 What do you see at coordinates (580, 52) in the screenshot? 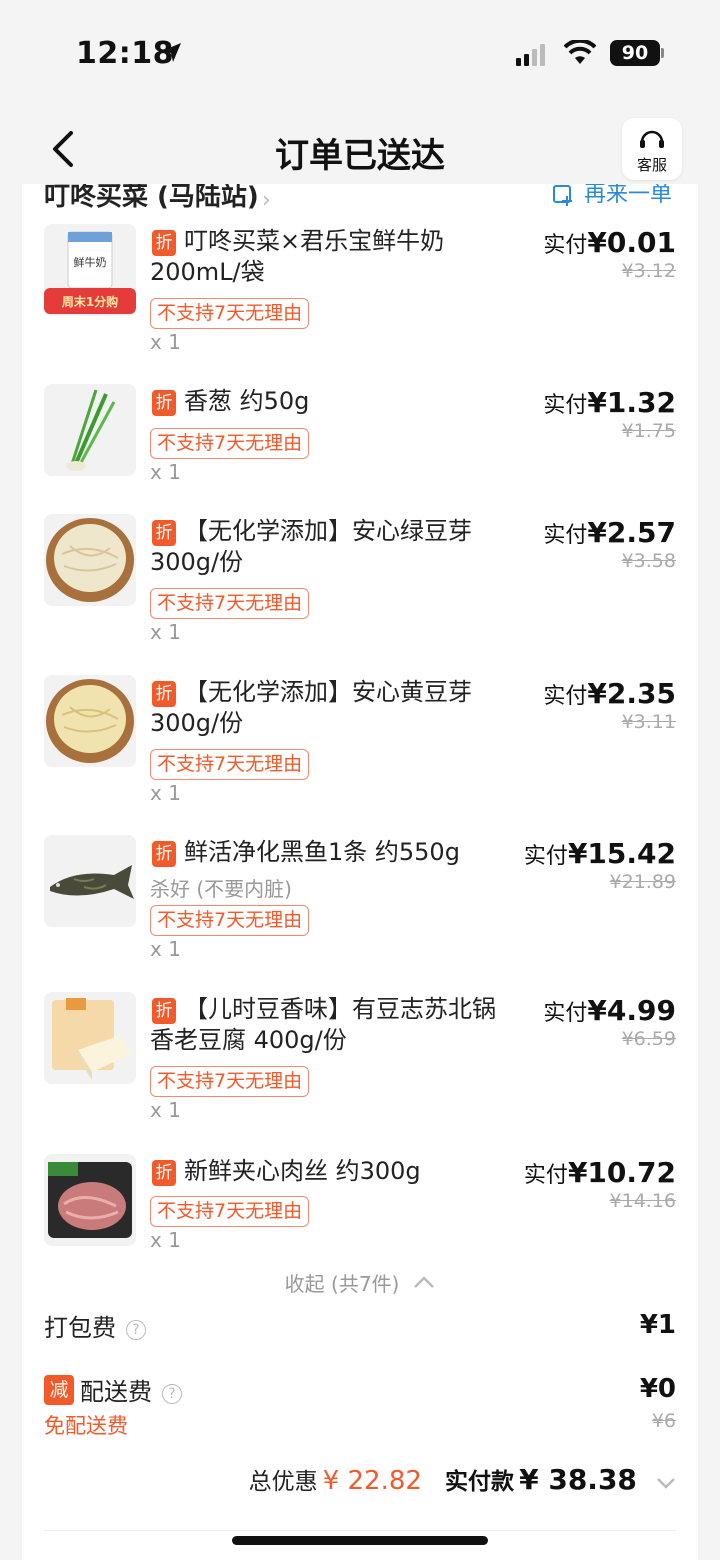
I see `wifi-icon` at bounding box center [580, 52].